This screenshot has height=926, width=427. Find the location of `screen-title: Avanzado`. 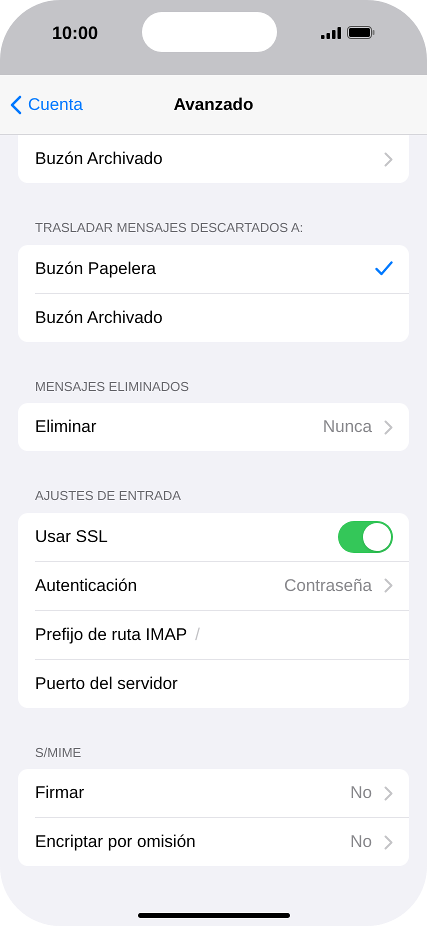

screen-title: Avanzado is located at coordinates (214, 105).